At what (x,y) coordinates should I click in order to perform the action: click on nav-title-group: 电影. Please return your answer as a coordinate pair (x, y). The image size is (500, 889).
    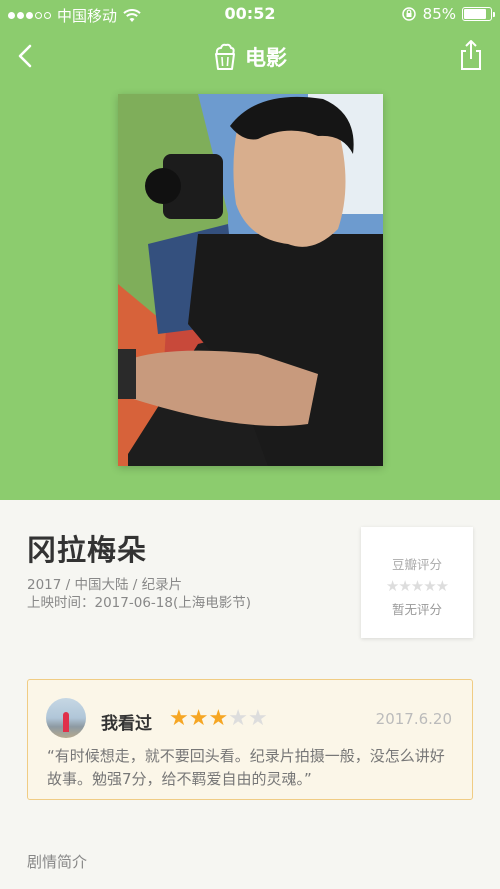
    Looking at the image, I should click on (250, 57).